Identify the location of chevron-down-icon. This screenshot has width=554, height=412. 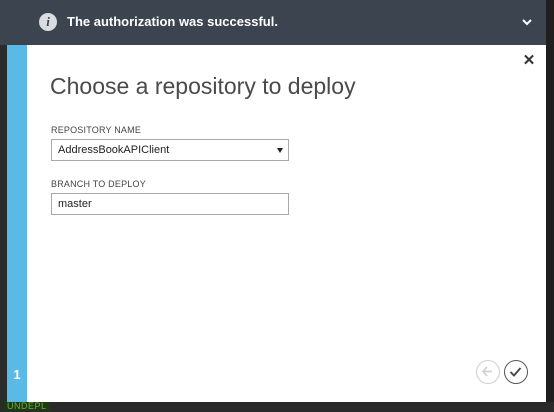
(527, 22).